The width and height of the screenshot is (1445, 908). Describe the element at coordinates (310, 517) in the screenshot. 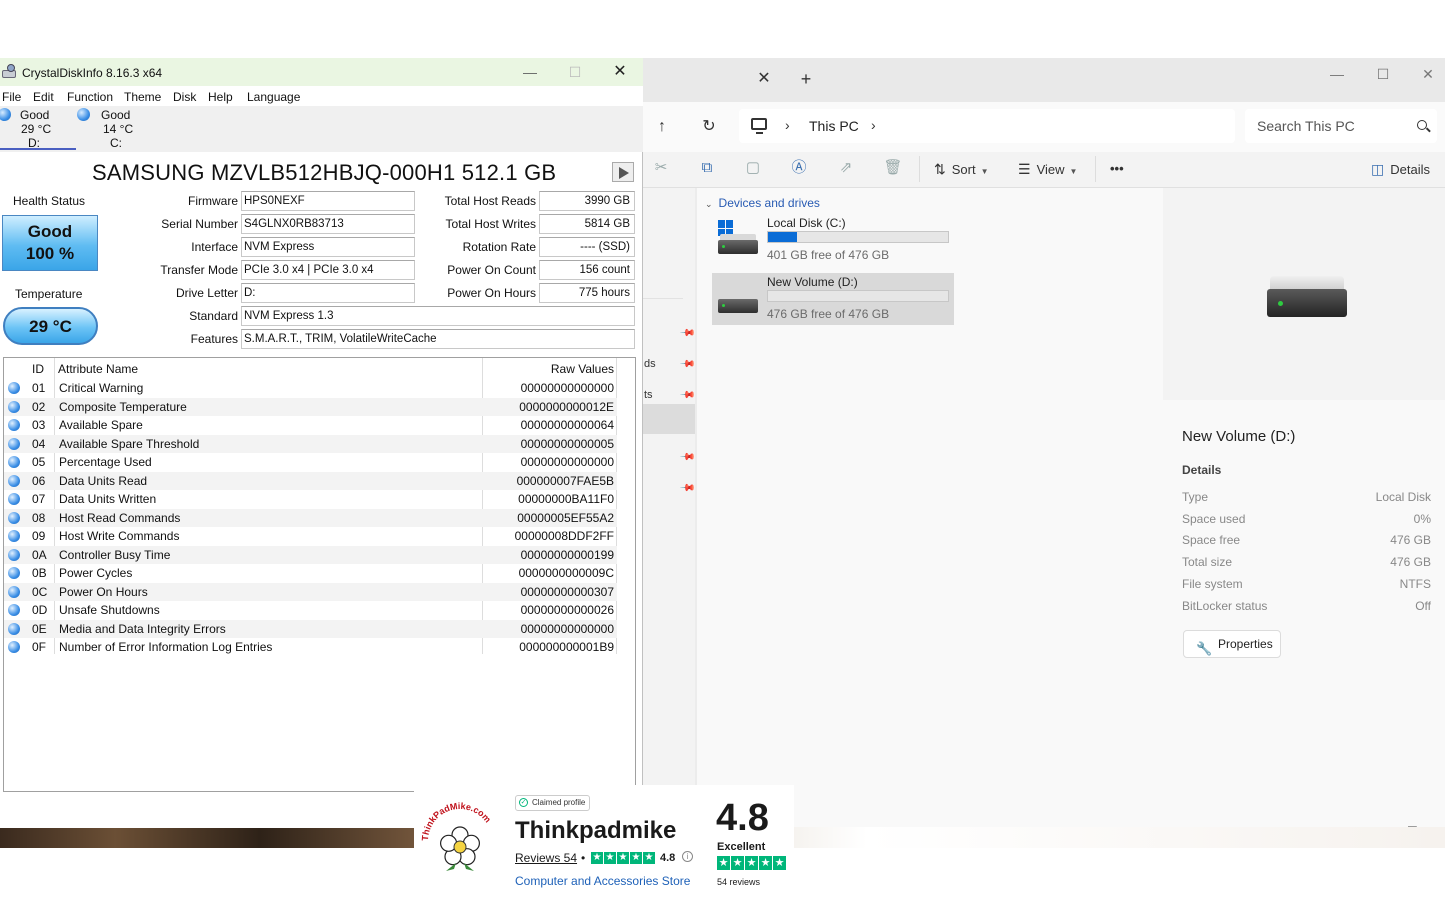

I see `table-row: 08 Host Read Commands 00000005EF55A2` at that location.